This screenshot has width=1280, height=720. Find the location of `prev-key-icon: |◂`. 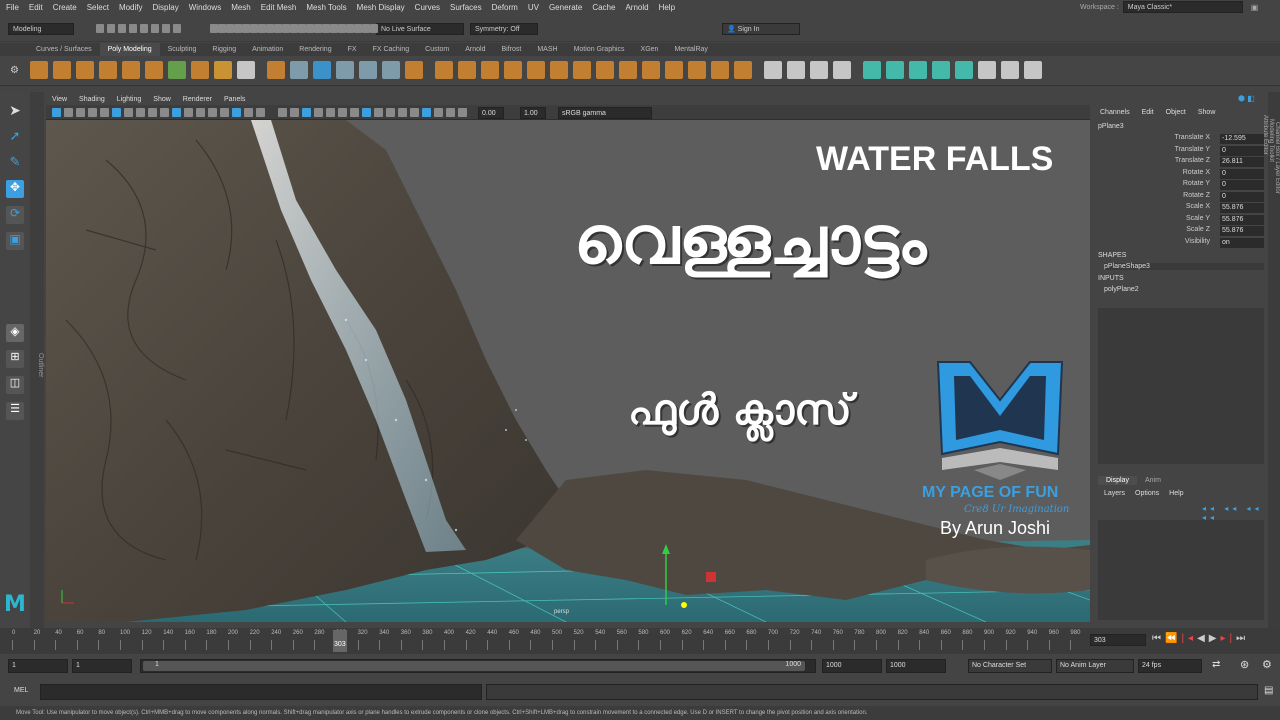

prev-key-icon: |◂ is located at coordinates (1189, 638).